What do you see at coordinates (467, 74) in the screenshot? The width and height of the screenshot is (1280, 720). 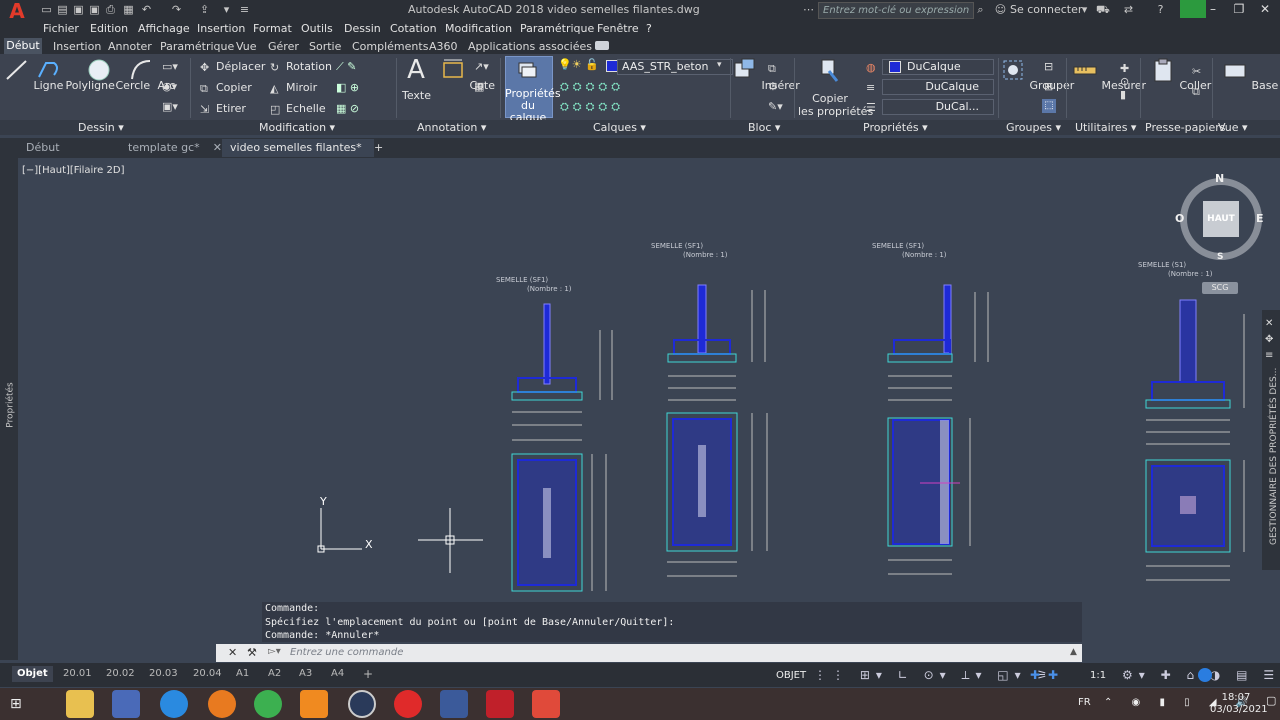 I see `cote-button: Cote` at bounding box center [467, 74].